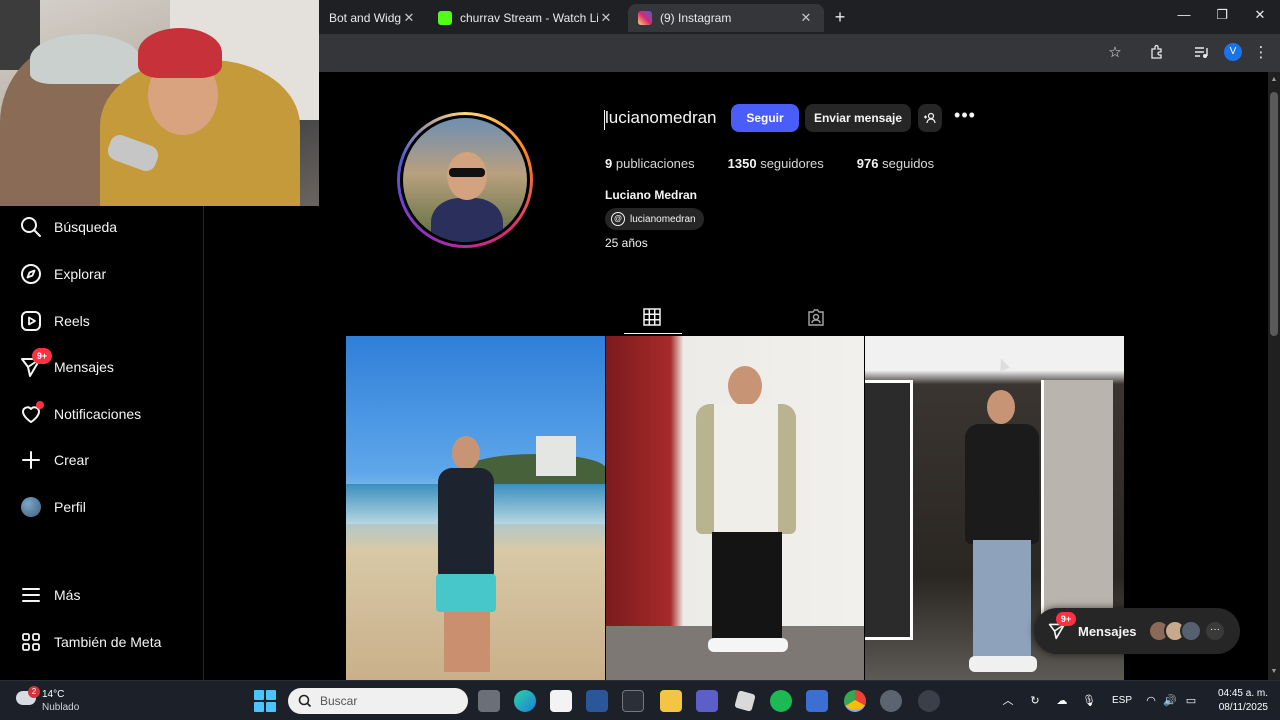  What do you see at coordinates (102, 507) in the screenshot?
I see `sidebar-item-profile: Perfil` at bounding box center [102, 507].